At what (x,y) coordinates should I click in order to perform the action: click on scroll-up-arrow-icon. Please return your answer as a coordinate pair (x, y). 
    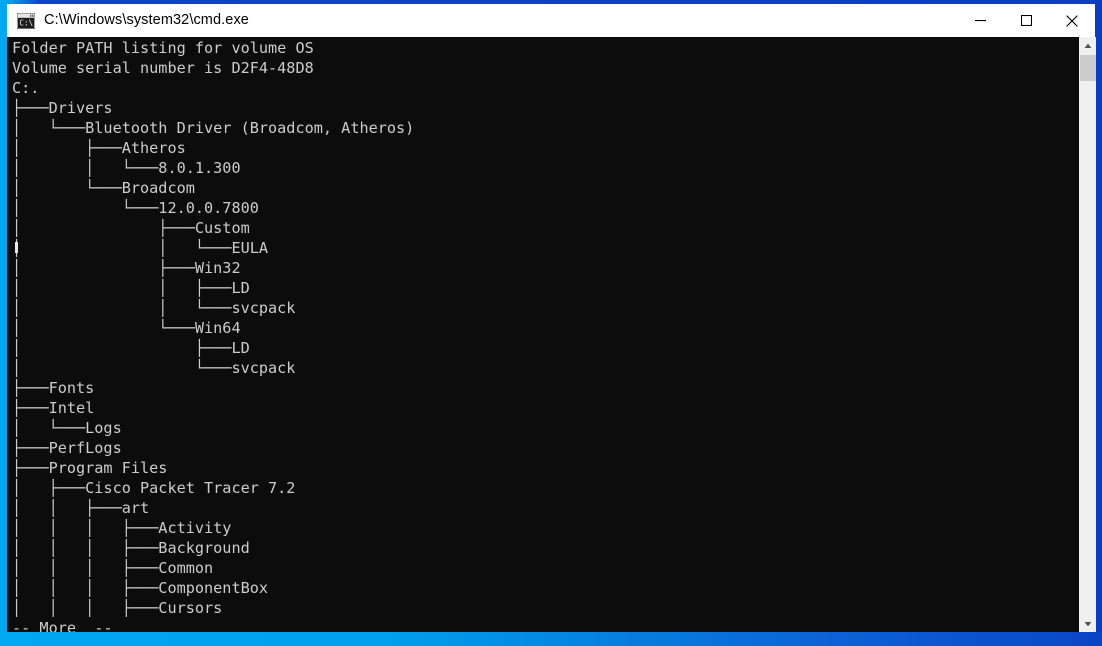
    Looking at the image, I should click on (1088, 45).